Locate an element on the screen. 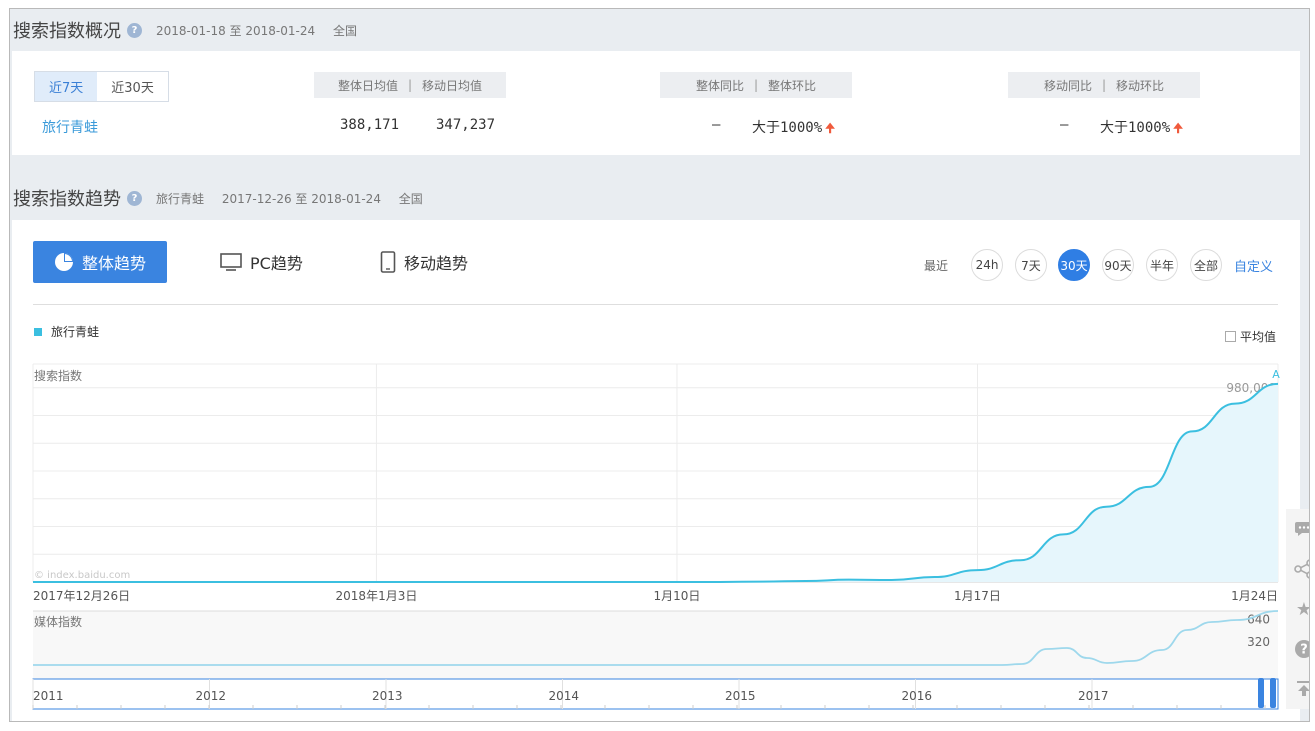 This screenshot has height=731, width=1315. mobile-mom-text: 大于1000% is located at coordinates (1135, 128).